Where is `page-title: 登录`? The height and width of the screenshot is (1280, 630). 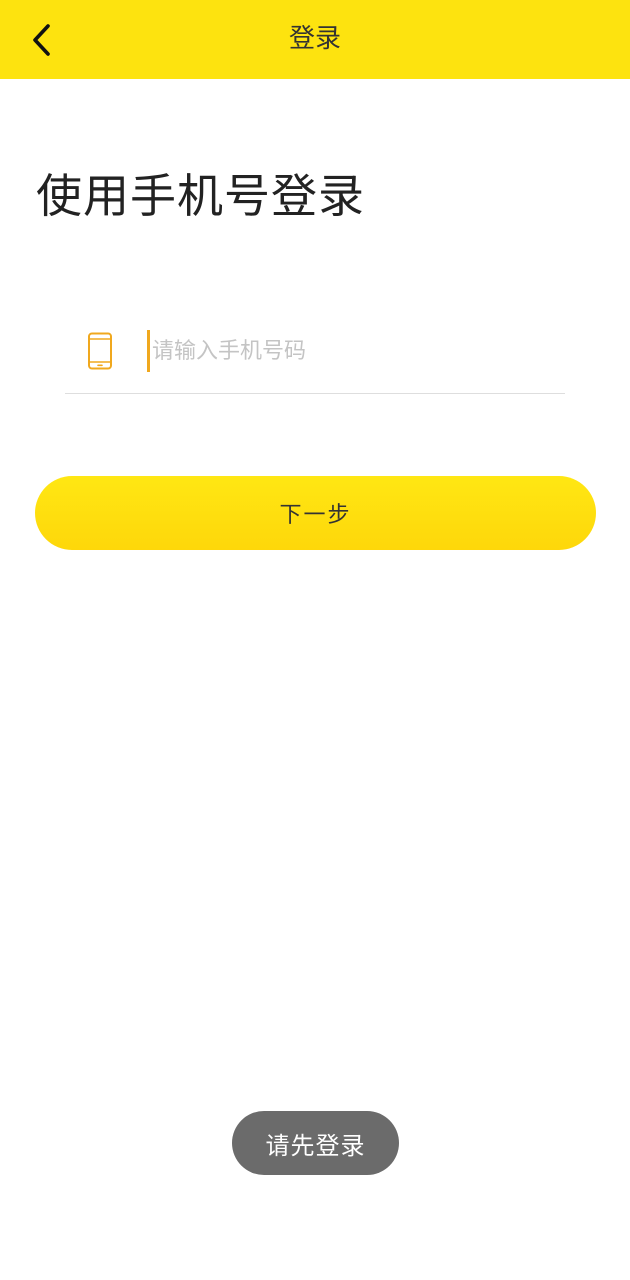
page-title: 登录 is located at coordinates (314, 39).